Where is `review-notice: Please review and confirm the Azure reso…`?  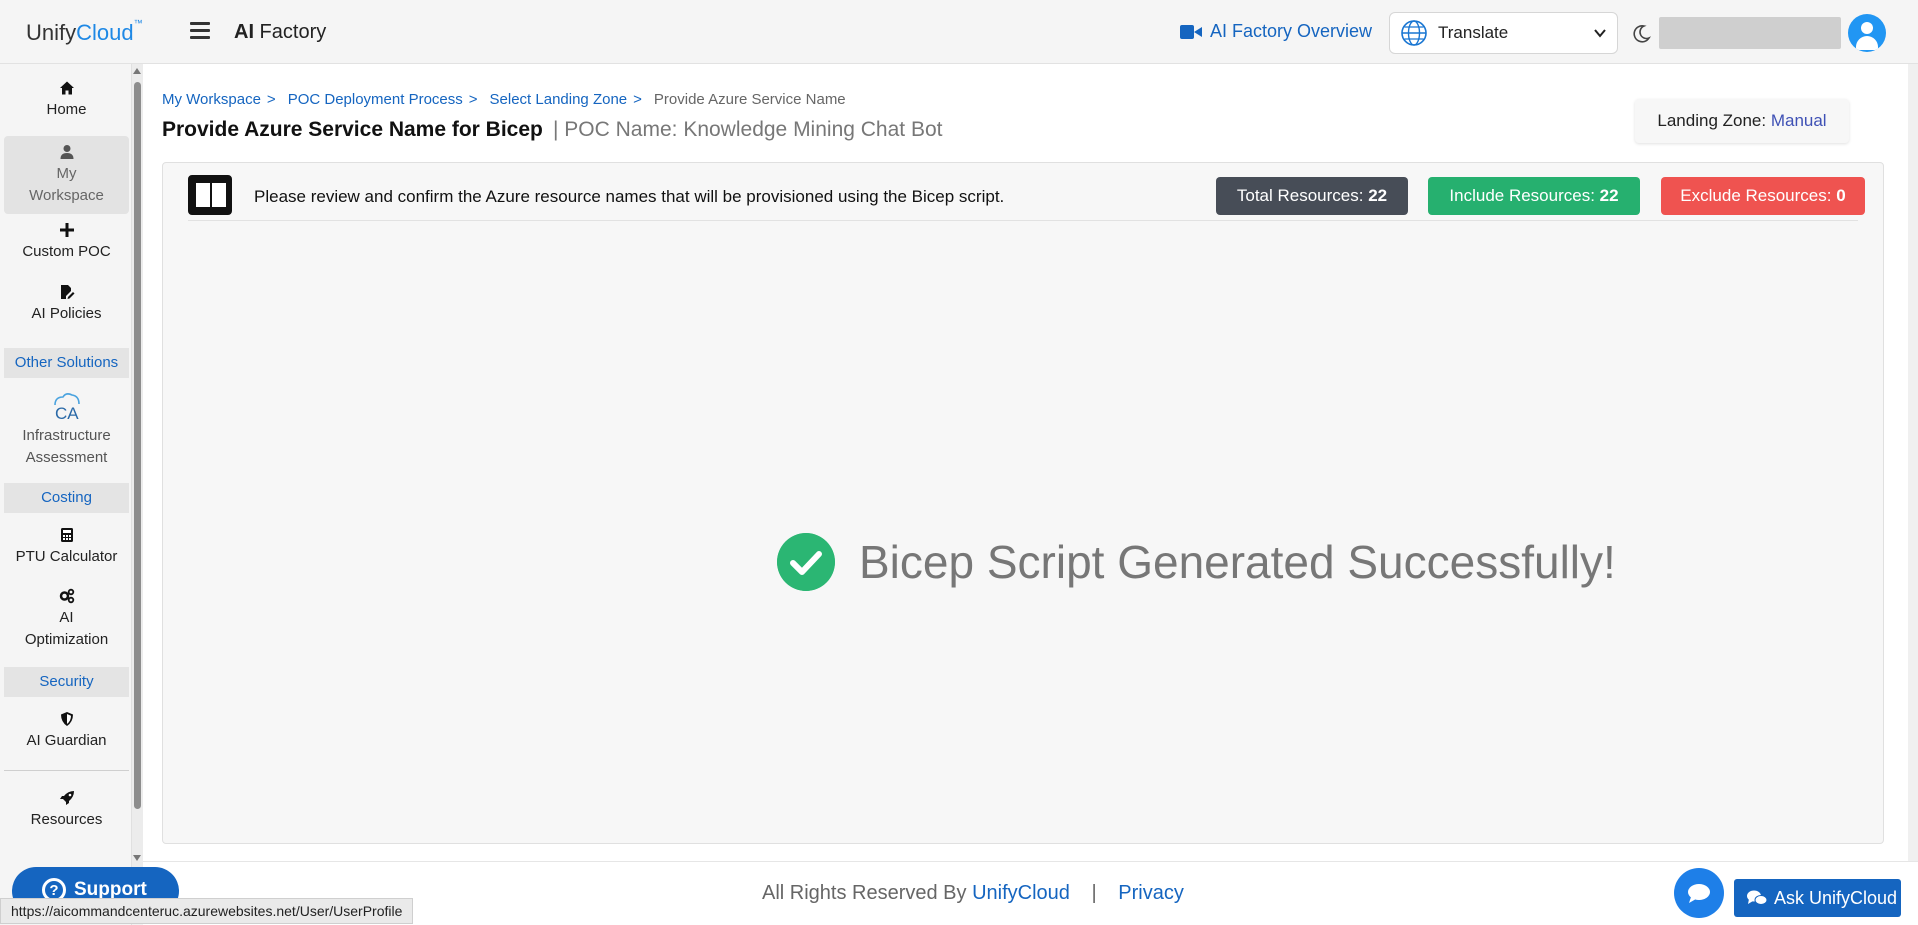 review-notice: Please review and confirm the Azure reso… is located at coordinates (629, 196).